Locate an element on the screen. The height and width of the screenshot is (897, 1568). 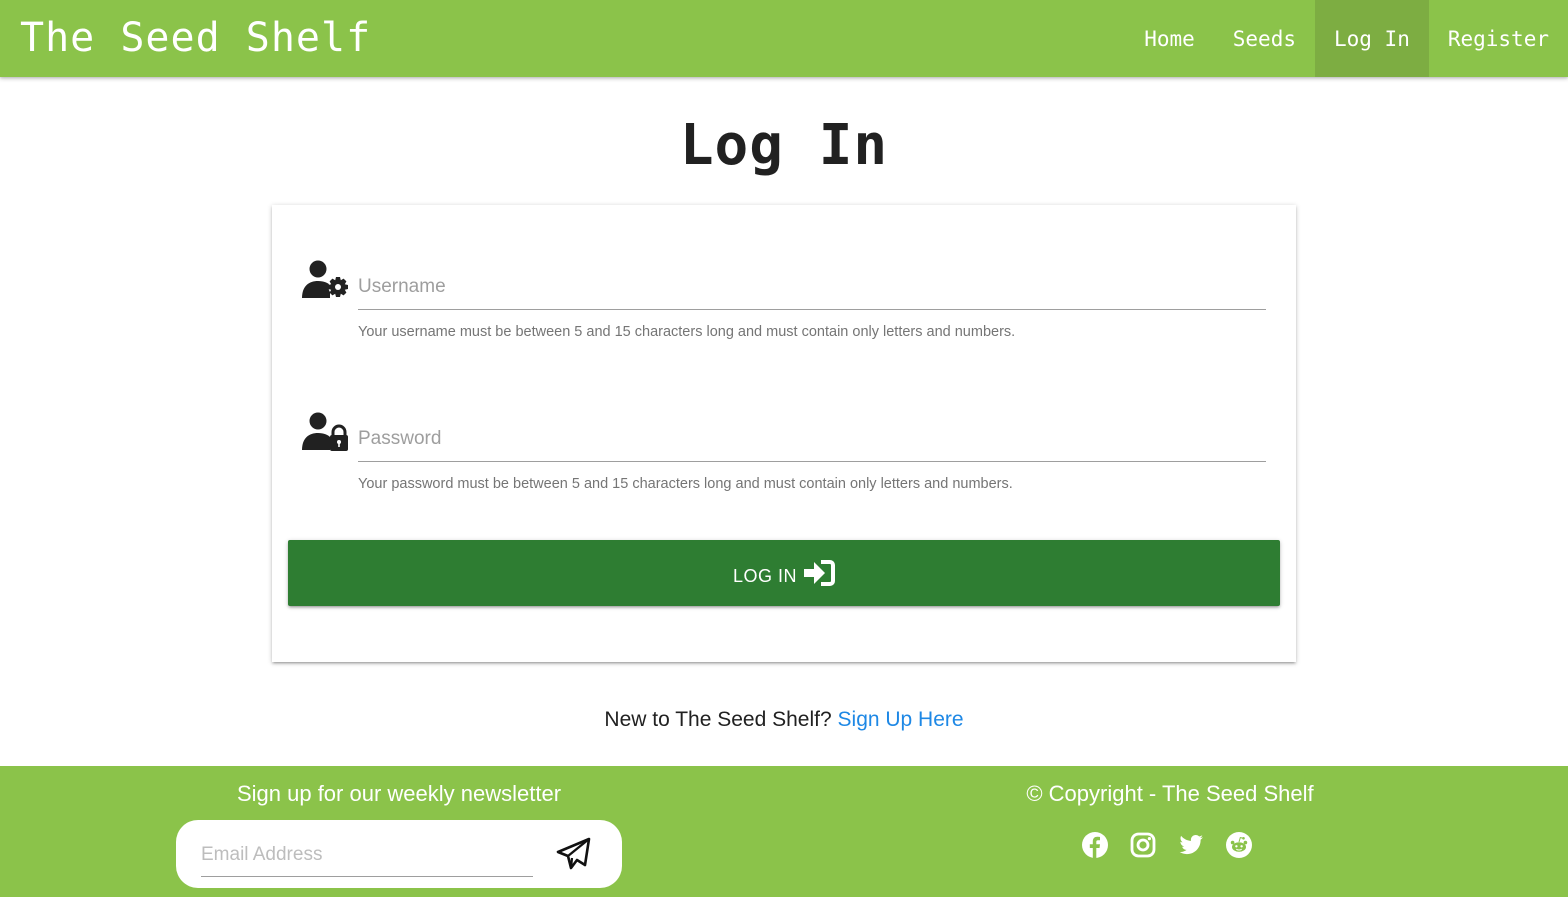
reddit-icon is located at coordinates (1239, 845).